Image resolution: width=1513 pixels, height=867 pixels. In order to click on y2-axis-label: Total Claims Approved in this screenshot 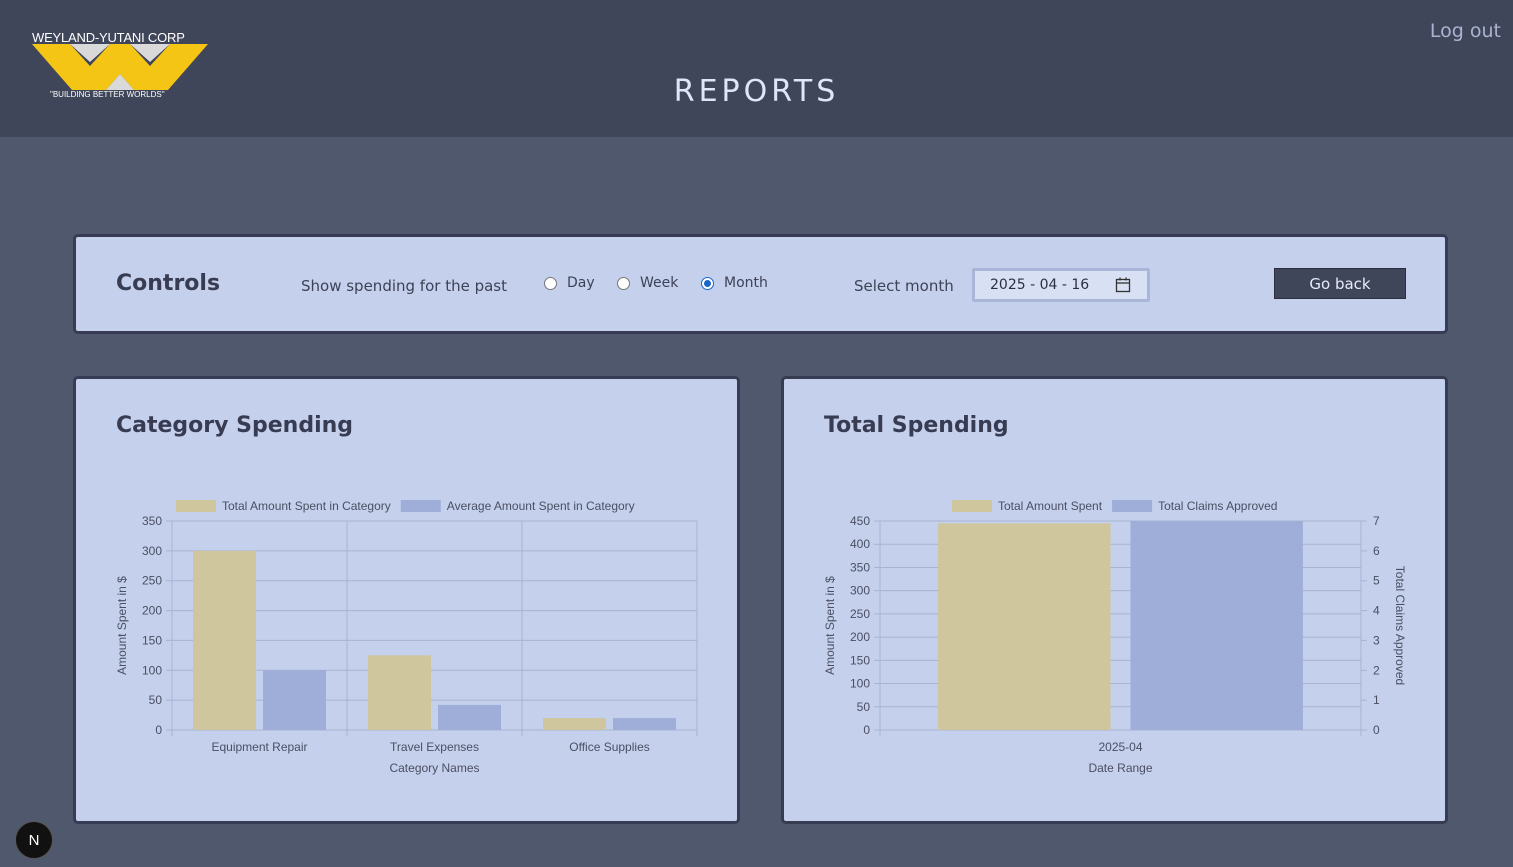, I will do `click(1400, 625)`.